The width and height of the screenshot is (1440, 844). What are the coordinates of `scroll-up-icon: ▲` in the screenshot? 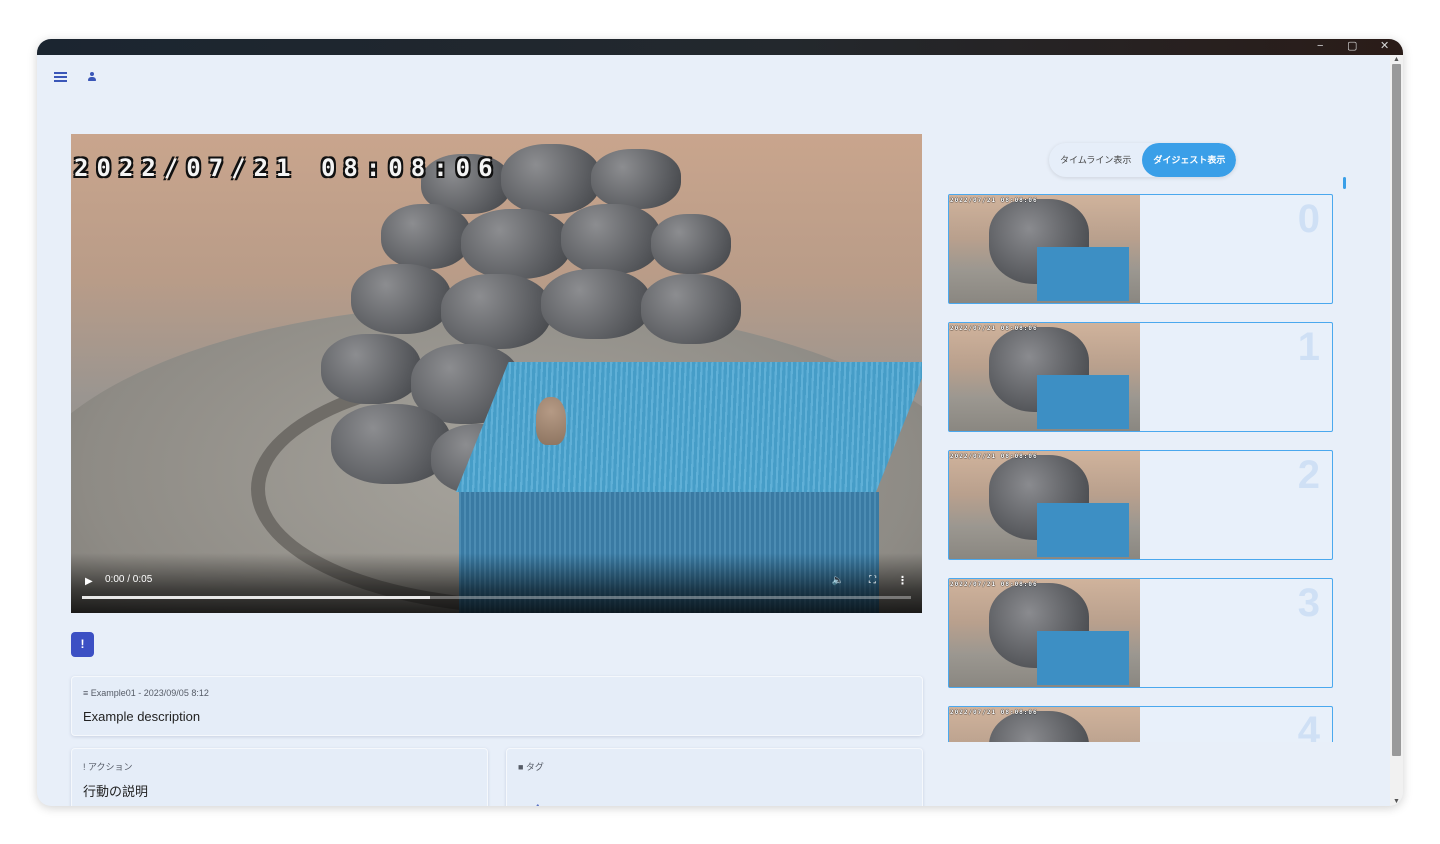 It's located at (1396, 59).